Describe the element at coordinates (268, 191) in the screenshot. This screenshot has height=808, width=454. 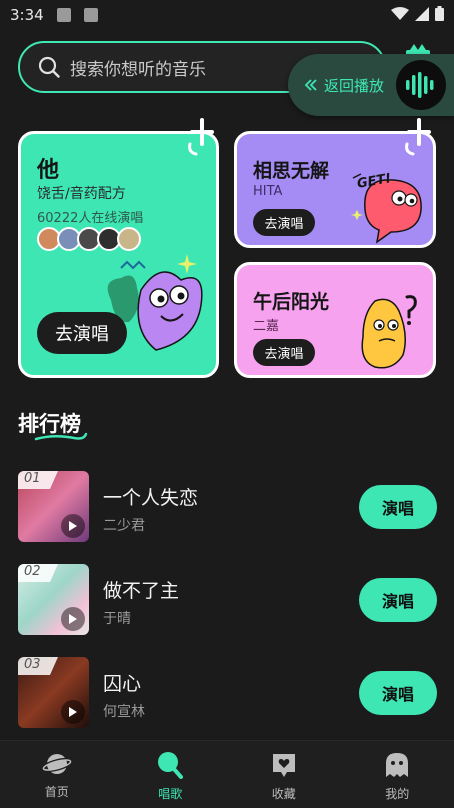
I see `card-artist: HITA` at that location.